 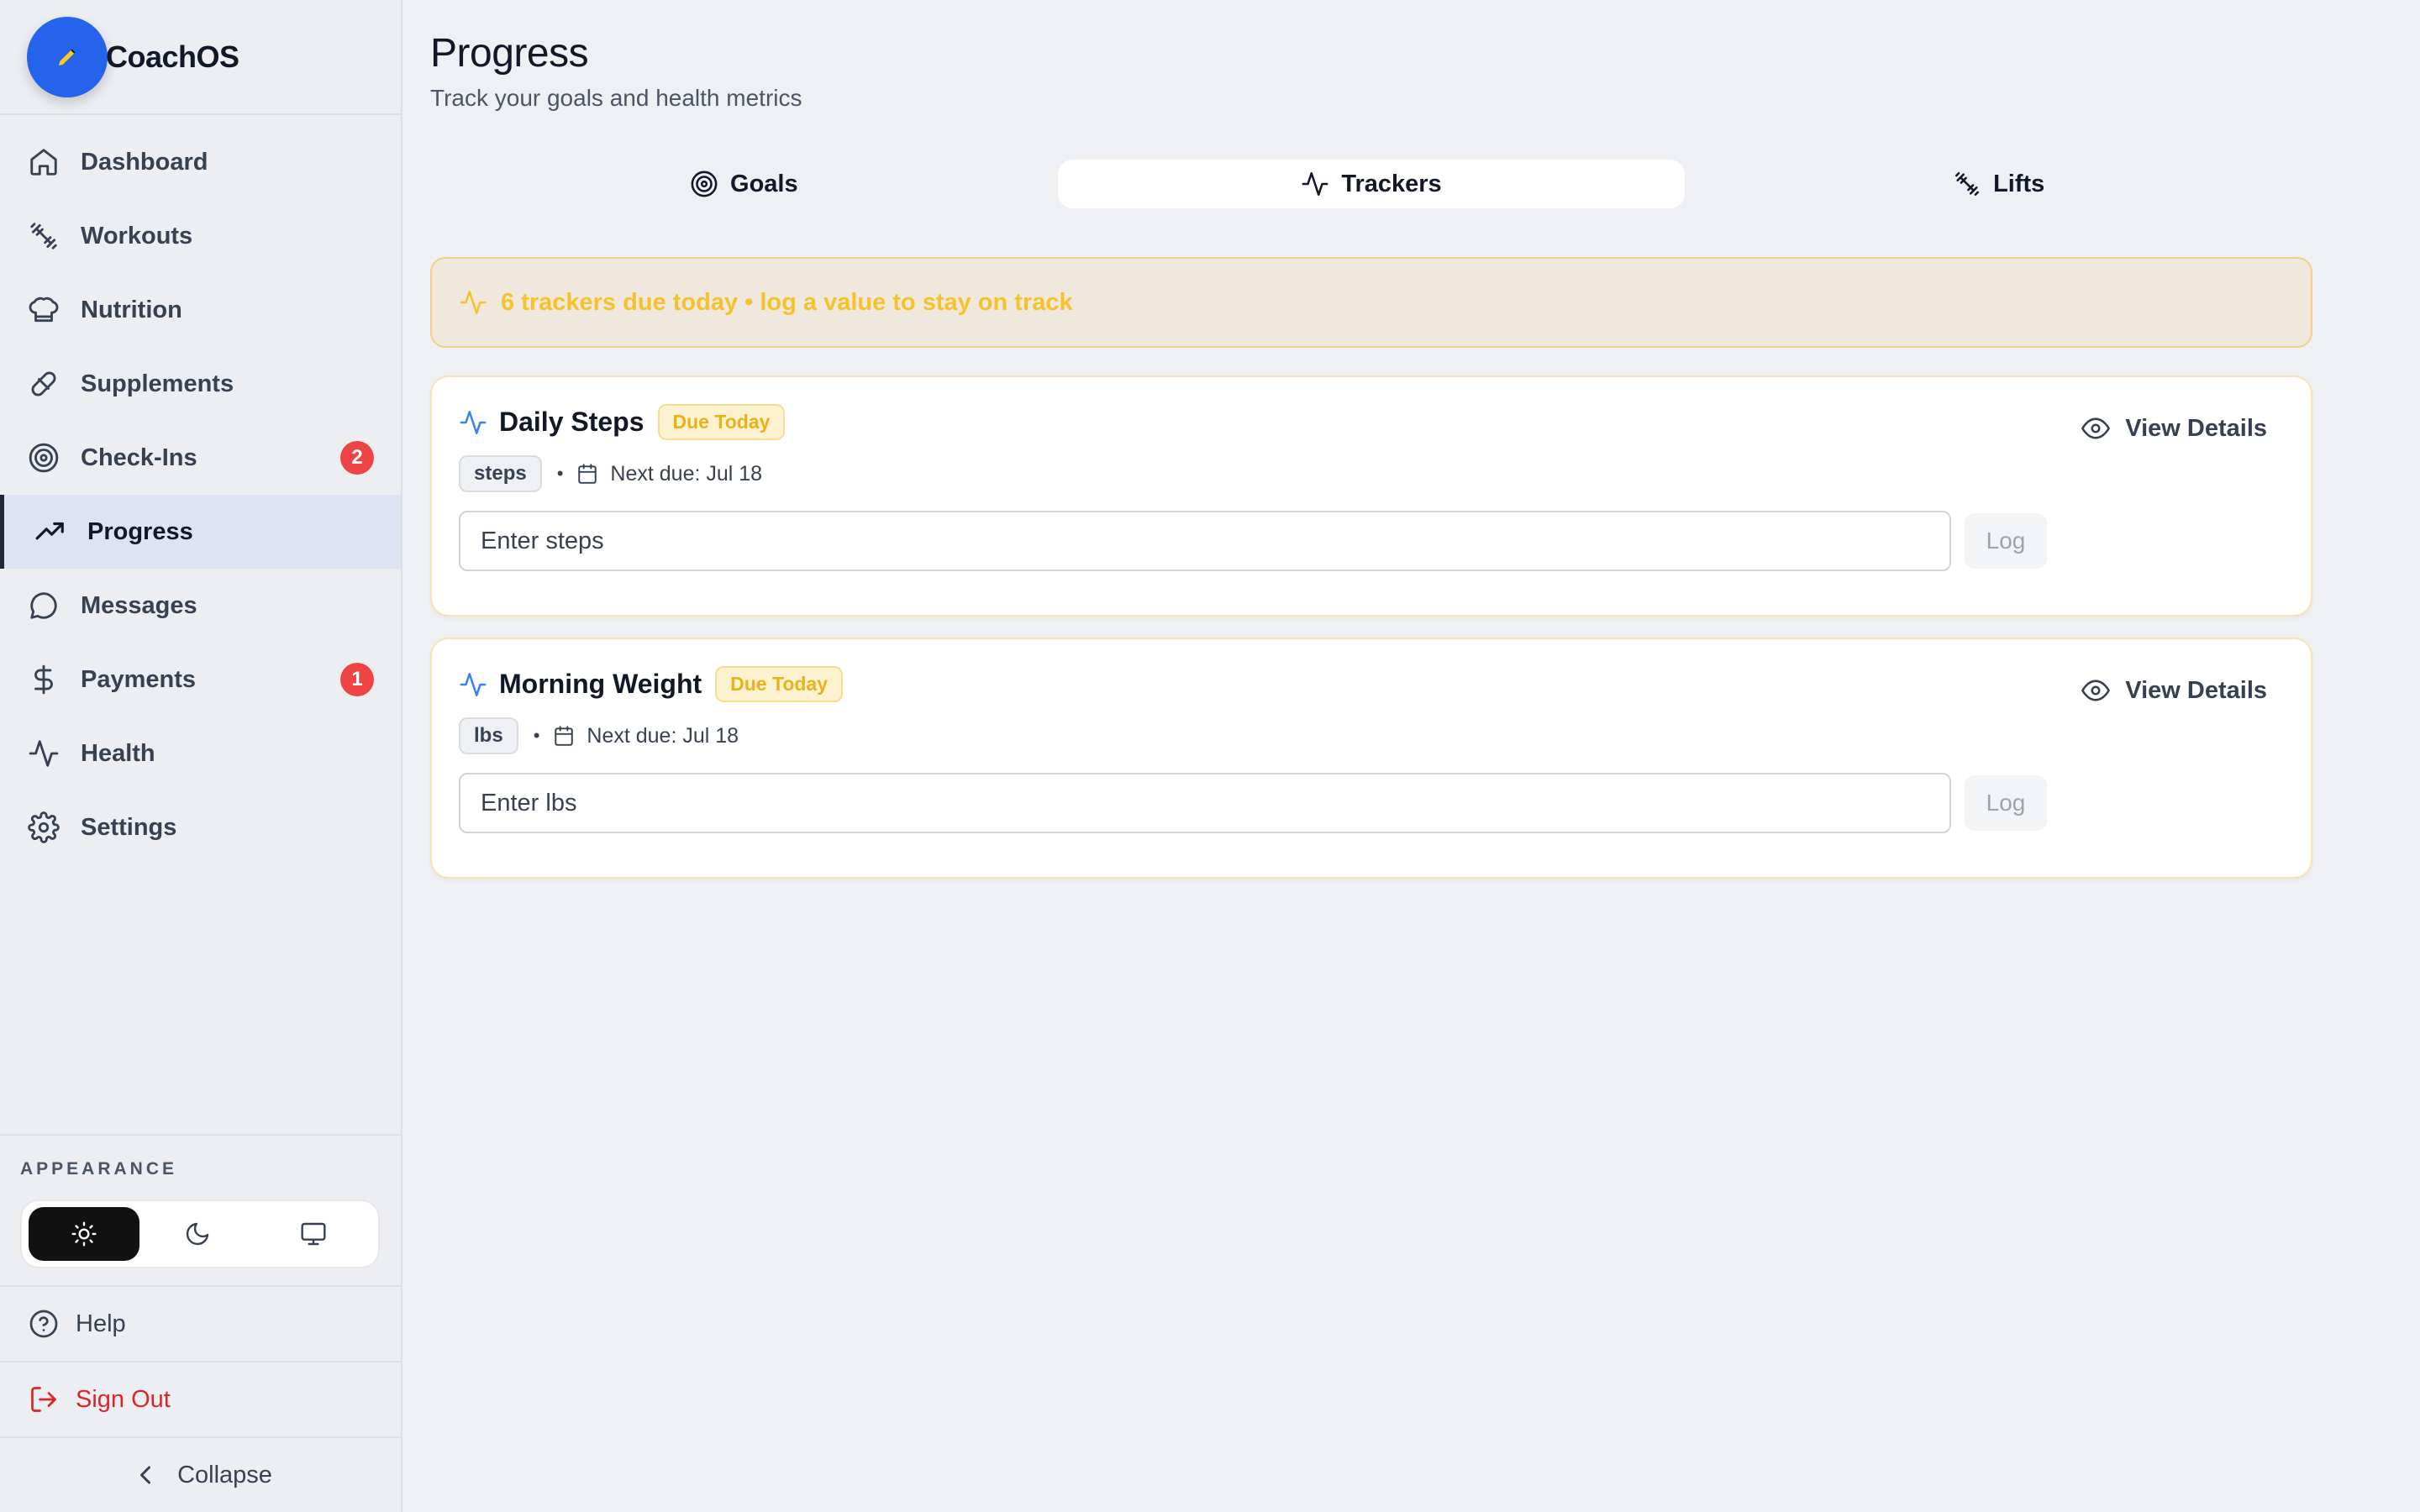 What do you see at coordinates (139, 457) in the screenshot?
I see `sidebar-item-label: Check-Ins` at bounding box center [139, 457].